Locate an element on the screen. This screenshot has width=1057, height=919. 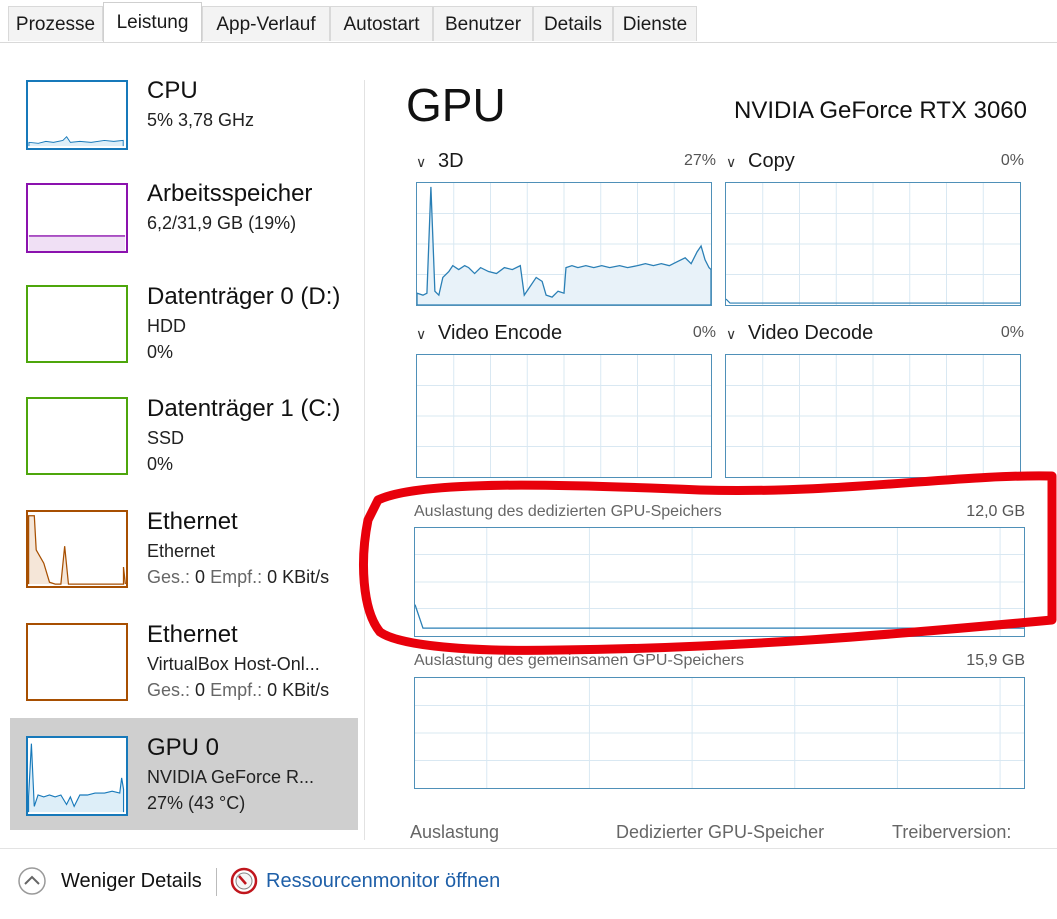
graph-selector-3d: ∨ 3D is located at coordinates (440, 161).